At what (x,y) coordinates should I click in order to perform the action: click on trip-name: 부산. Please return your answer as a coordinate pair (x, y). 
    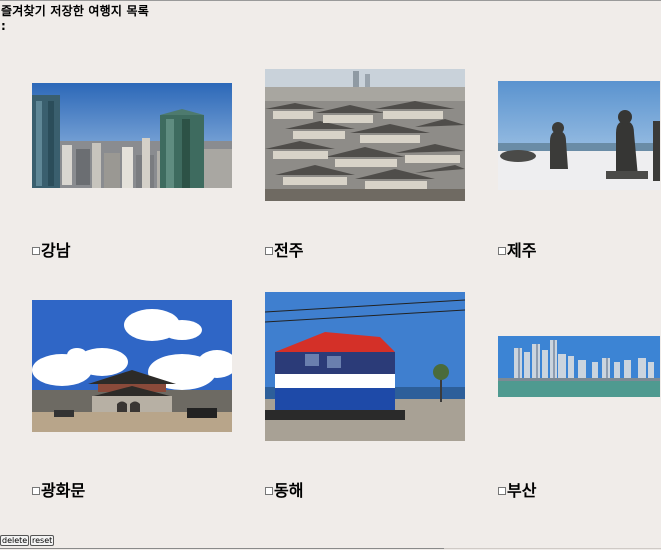
    Looking at the image, I should click on (522, 490).